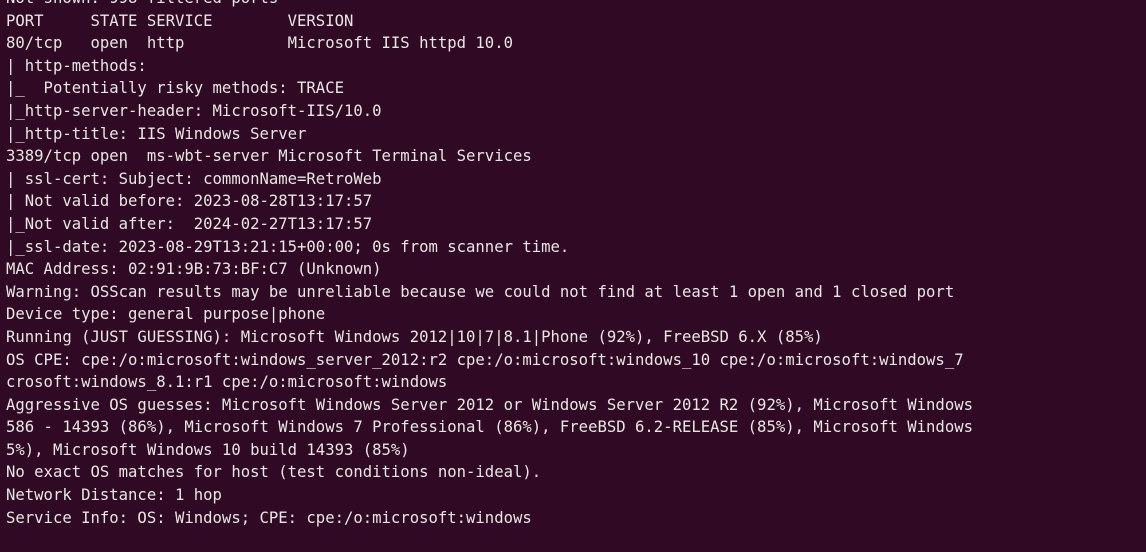 This screenshot has height=552, width=1146. Describe the element at coordinates (114, 495) in the screenshot. I see `terminal-line-network-distance: Network Distance: 1 hop` at that location.